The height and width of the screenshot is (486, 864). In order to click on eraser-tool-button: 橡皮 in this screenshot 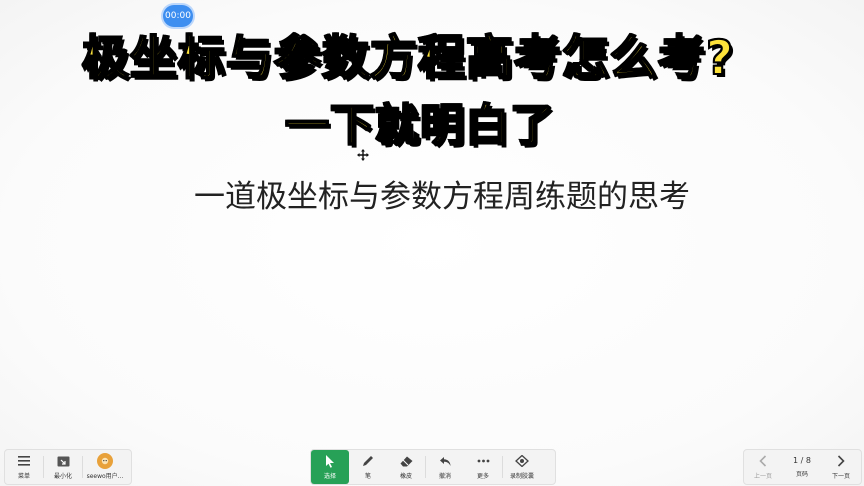, I will do `click(406, 467)`.